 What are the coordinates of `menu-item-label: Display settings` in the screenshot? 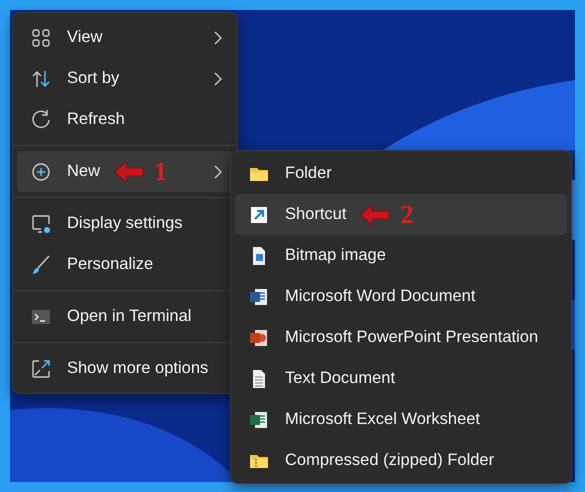 It's located at (125, 223).